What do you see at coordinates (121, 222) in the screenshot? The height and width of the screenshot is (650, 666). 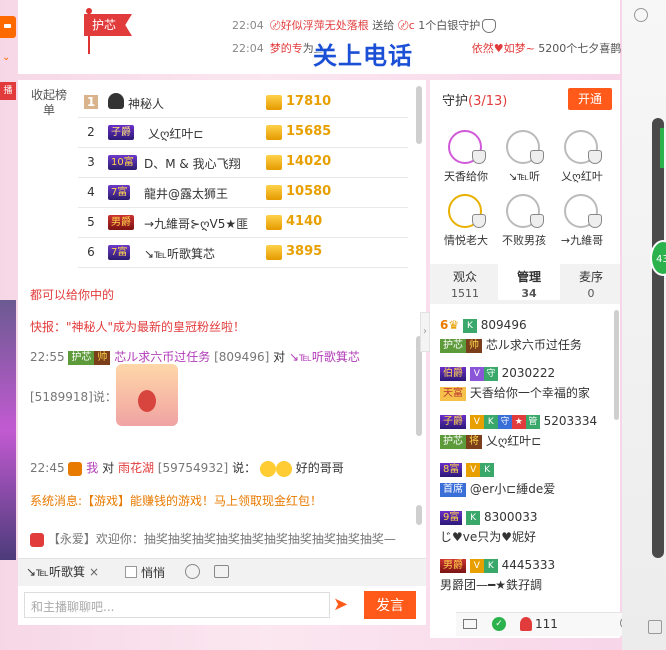 I see `rank-badge: 男爵` at bounding box center [121, 222].